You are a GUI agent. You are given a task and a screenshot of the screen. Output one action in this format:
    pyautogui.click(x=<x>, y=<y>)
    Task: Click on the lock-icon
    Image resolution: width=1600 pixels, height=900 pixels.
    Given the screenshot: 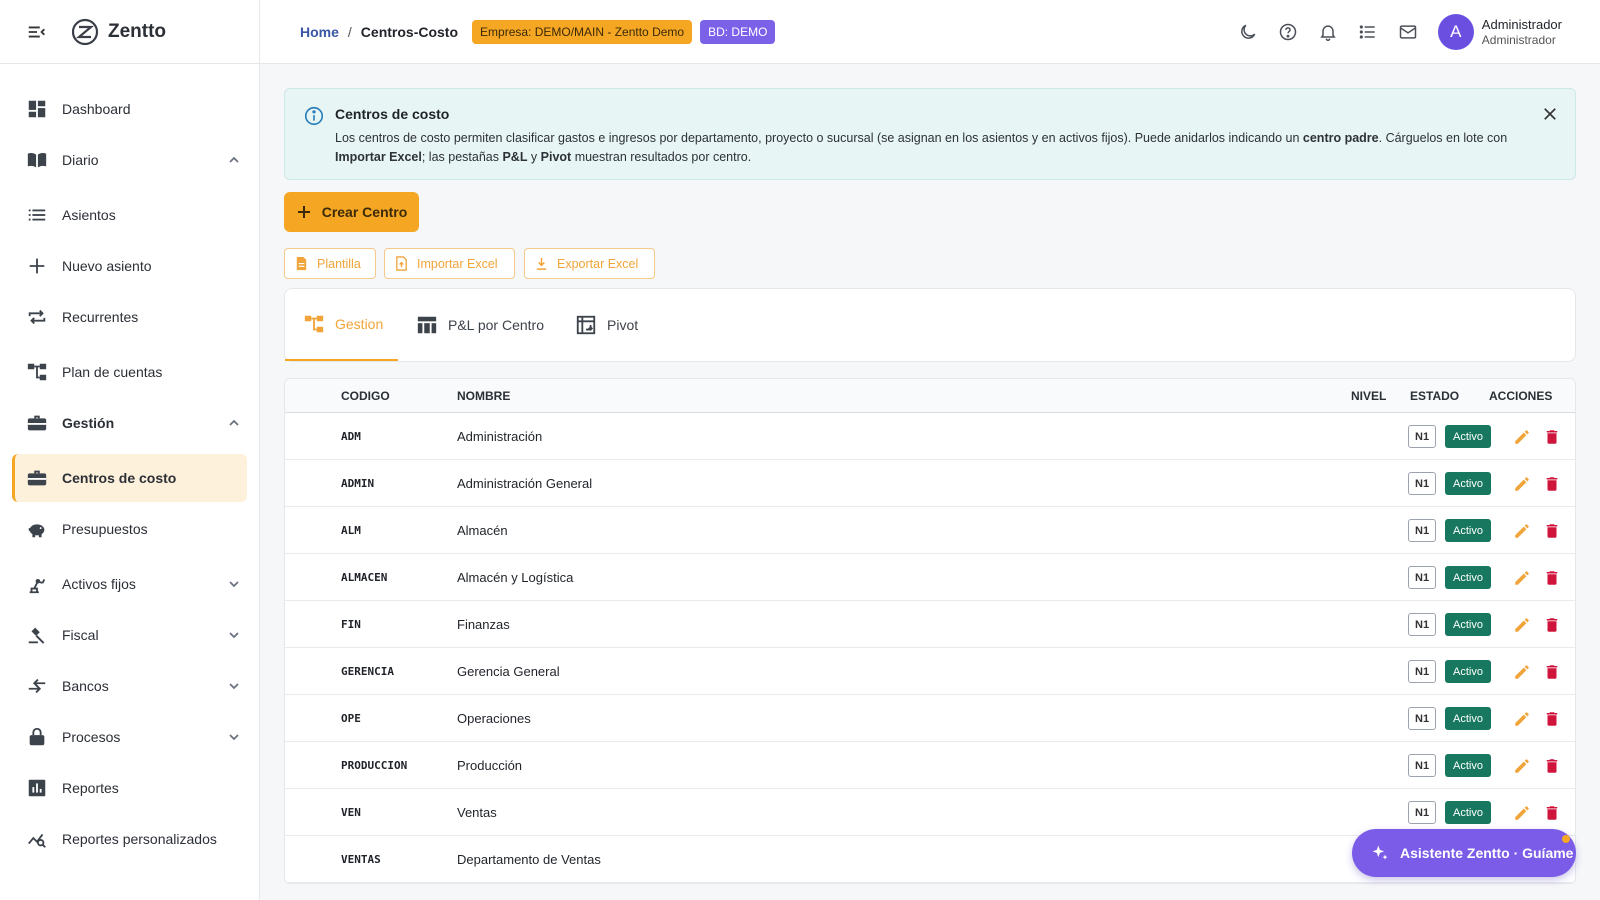 What is the action you would take?
    pyautogui.click(x=37, y=737)
    